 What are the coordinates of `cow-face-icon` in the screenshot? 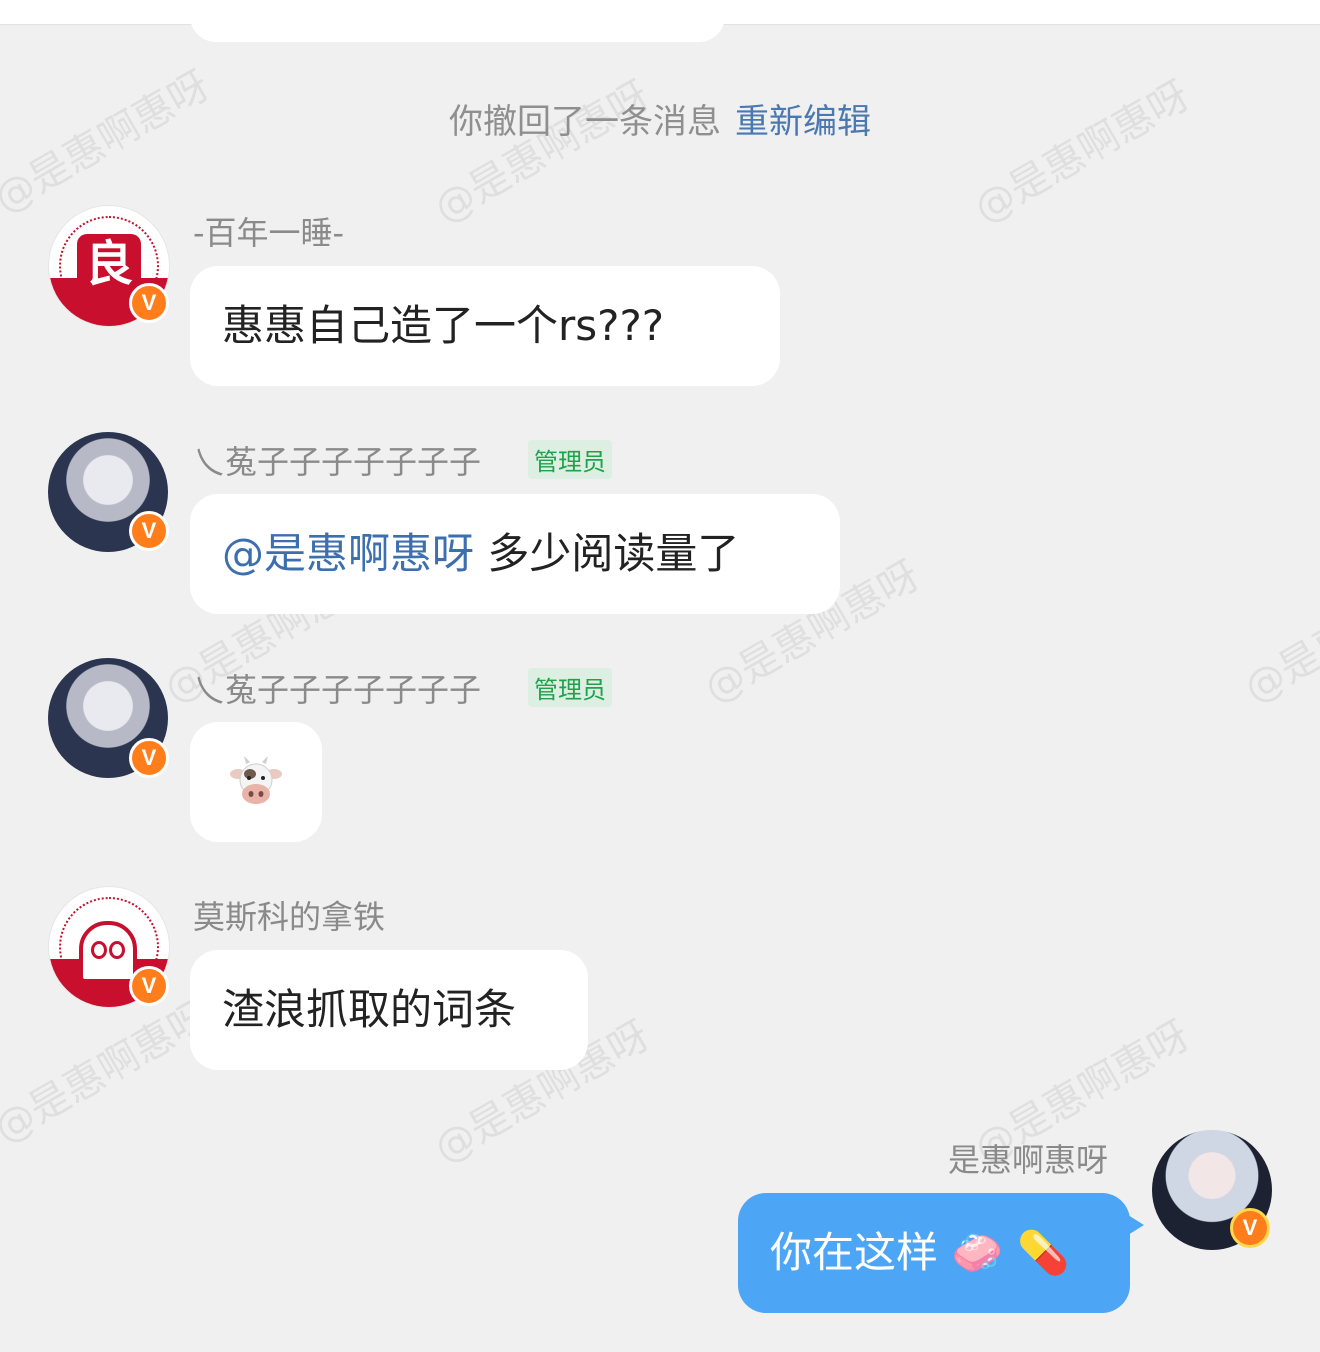 It's located at (256, 780).